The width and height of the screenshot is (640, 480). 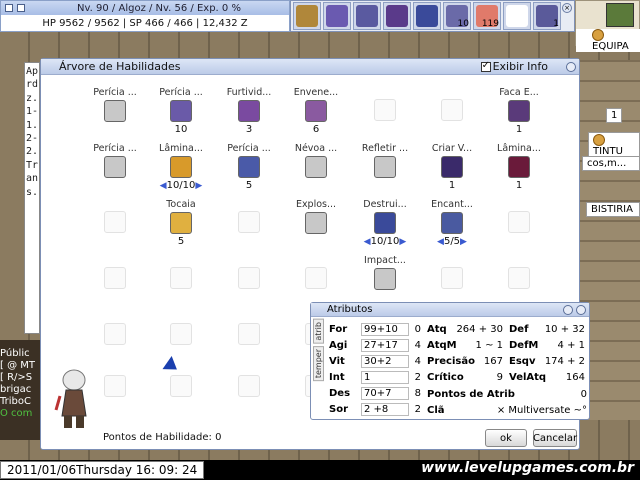 I want to click on skill-level: 1, so click(x=519, y=185).